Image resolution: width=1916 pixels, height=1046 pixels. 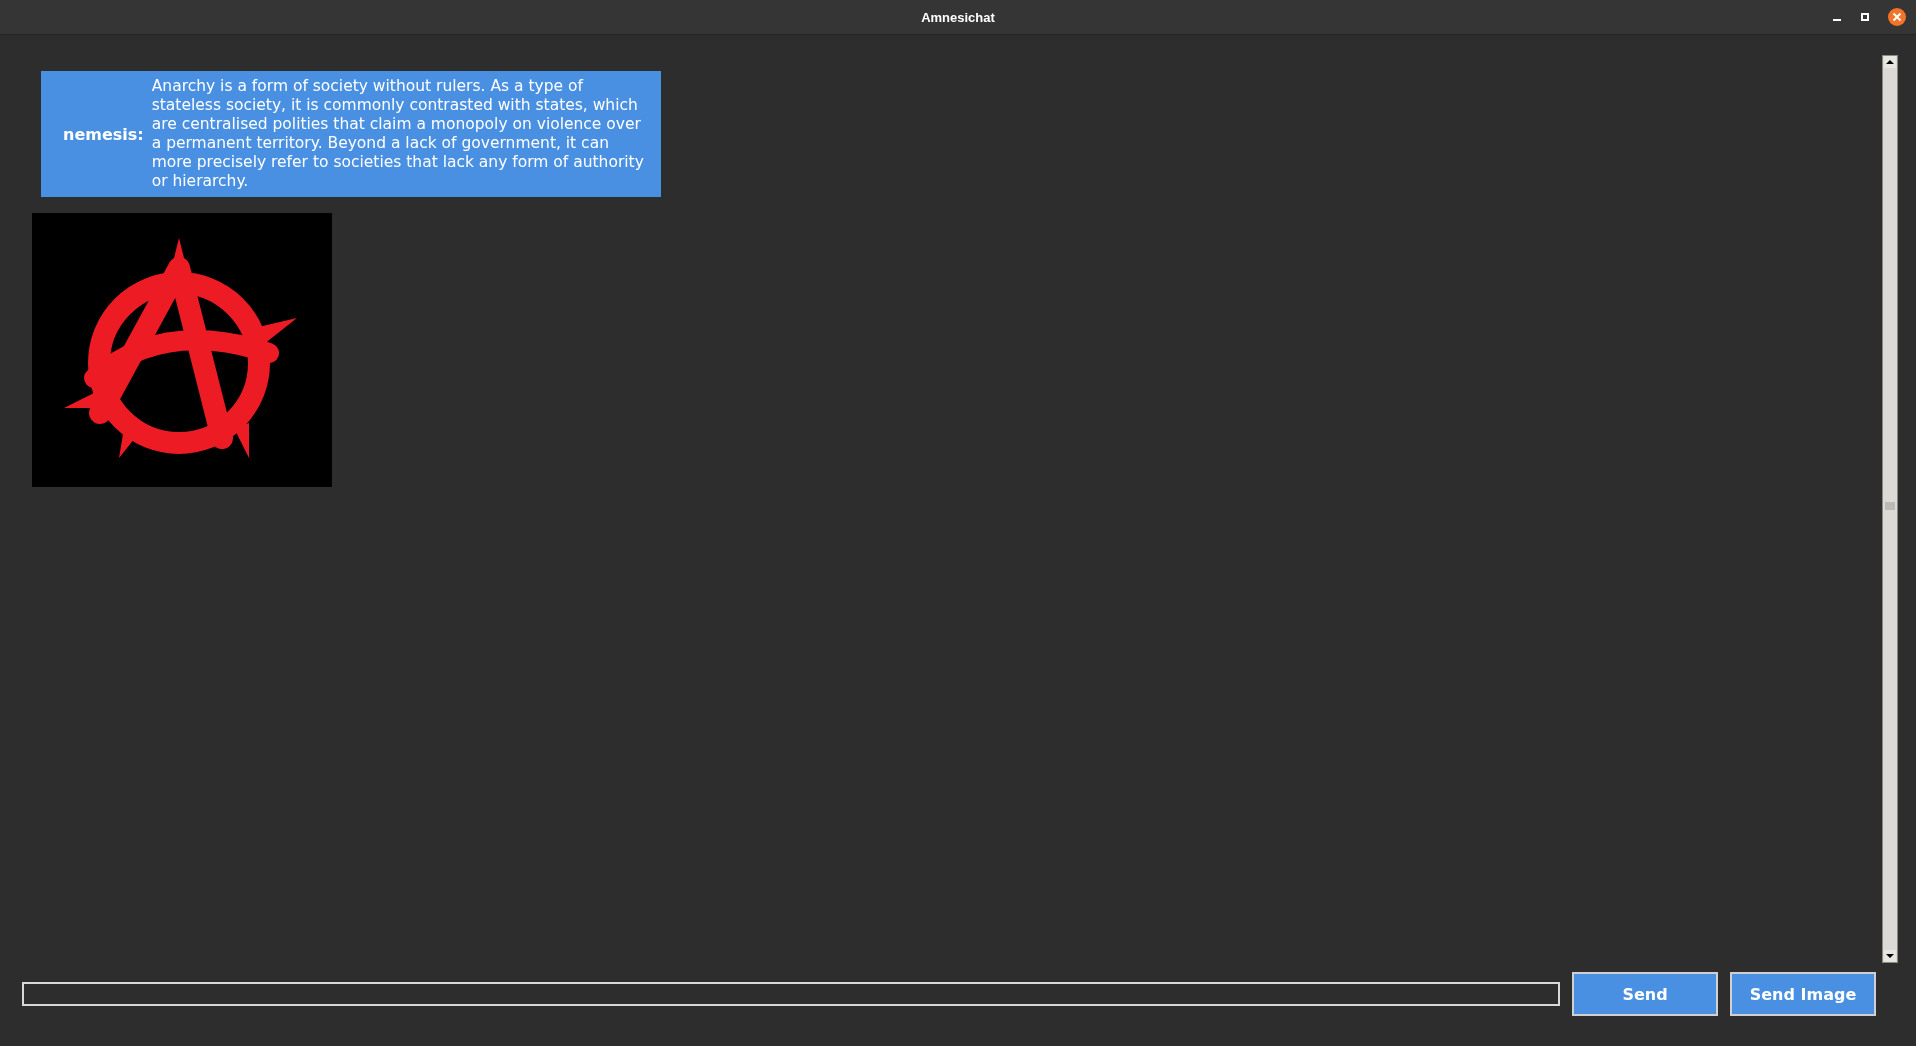 I want to click on message-text: Anarchy is a form of society without rulers. As a type of stateless society, it is commonly contrasted with states, which are centralised polities that claim a monopoly on violence over a permanent territory. Beyond a lack of government, it can more precisely refer to societies that lack any form of authority or hierarchy., so click(x=398, y=134).